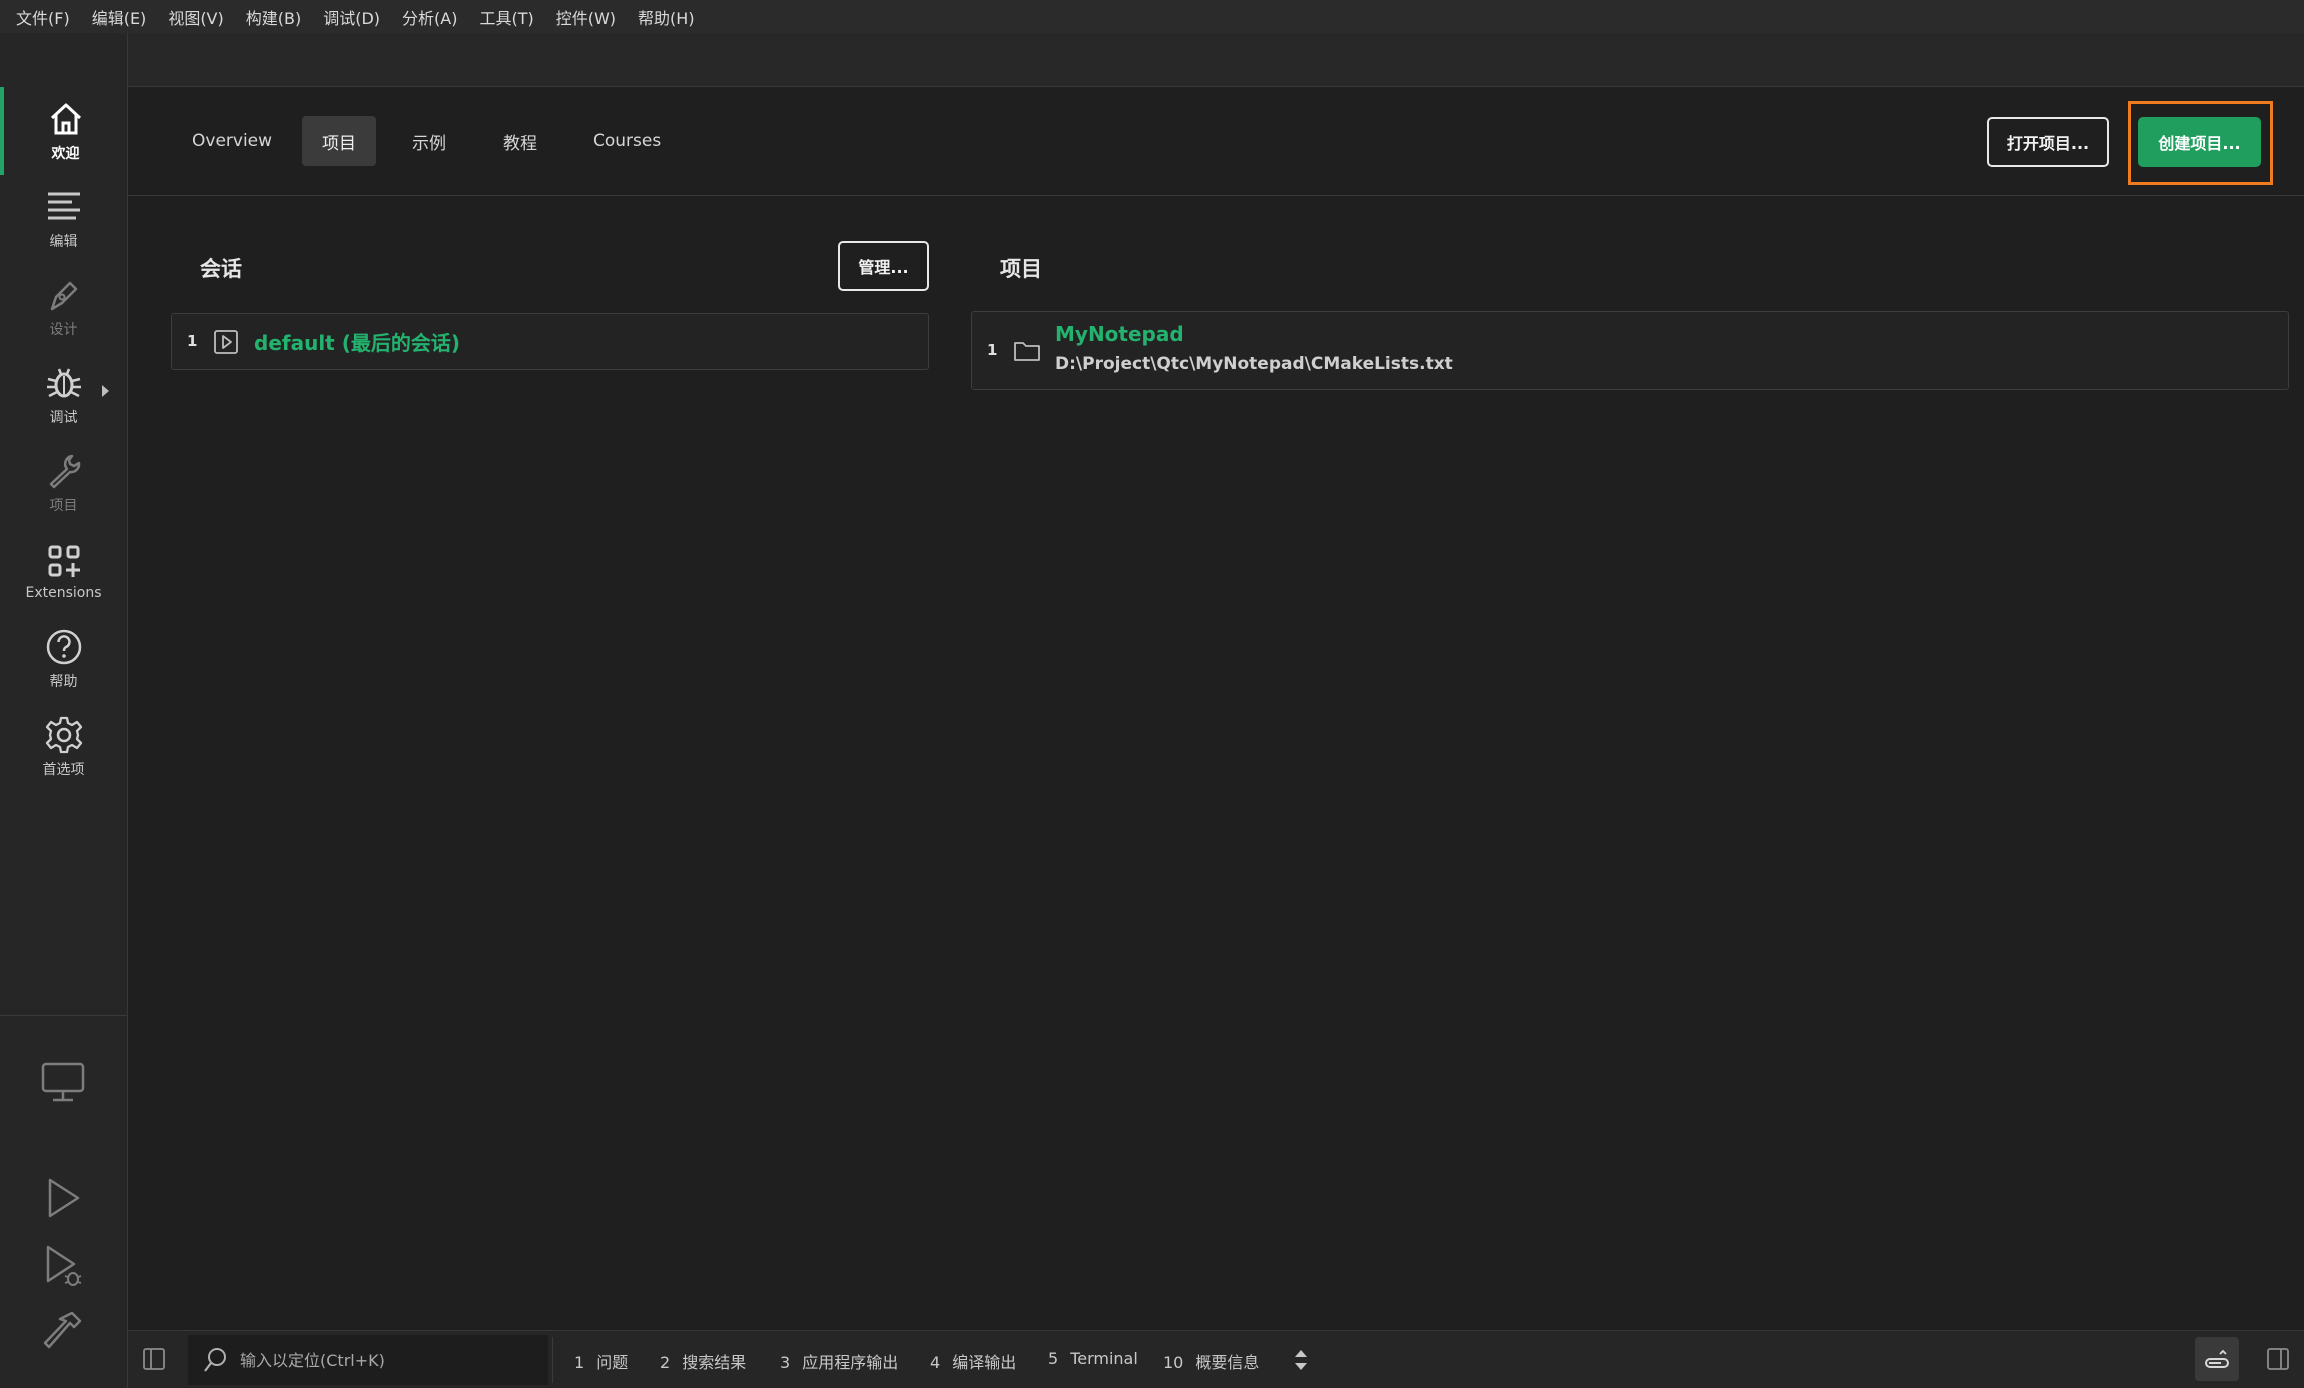 Image resolution: width=2304 pixels, height=1388 pixels. I want to click on mode-extensions-label: Extensions, so click(63, 593).